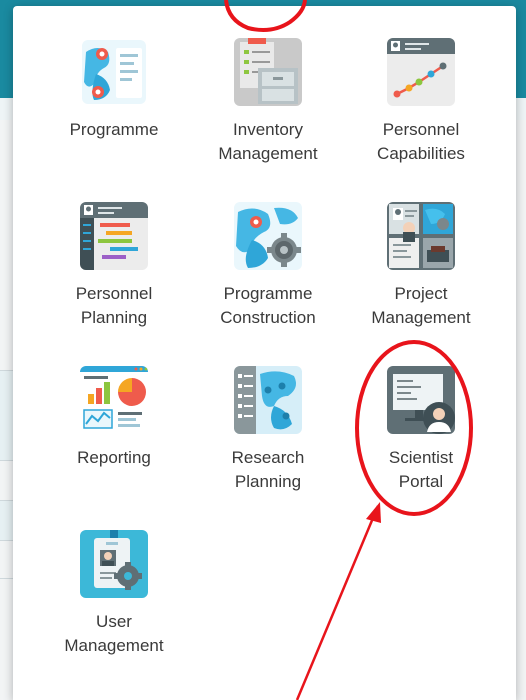 The height and width of the screenshot is (700, 526). I want to click on id-badge-gear-icon, so click(114, 564).